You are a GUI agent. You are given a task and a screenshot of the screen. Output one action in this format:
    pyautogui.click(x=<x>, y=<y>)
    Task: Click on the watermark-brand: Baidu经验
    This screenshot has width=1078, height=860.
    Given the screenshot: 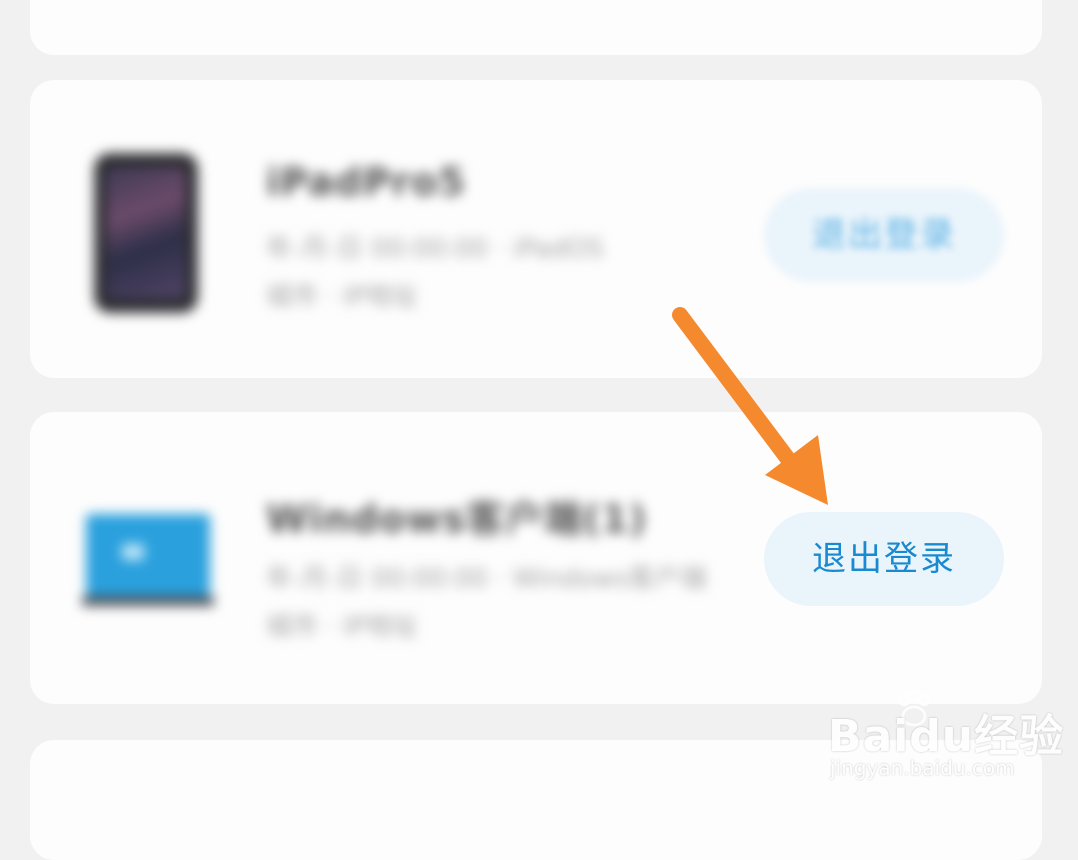 What is the action you would take?
    pyautogui.click(x=946, y=736)
    